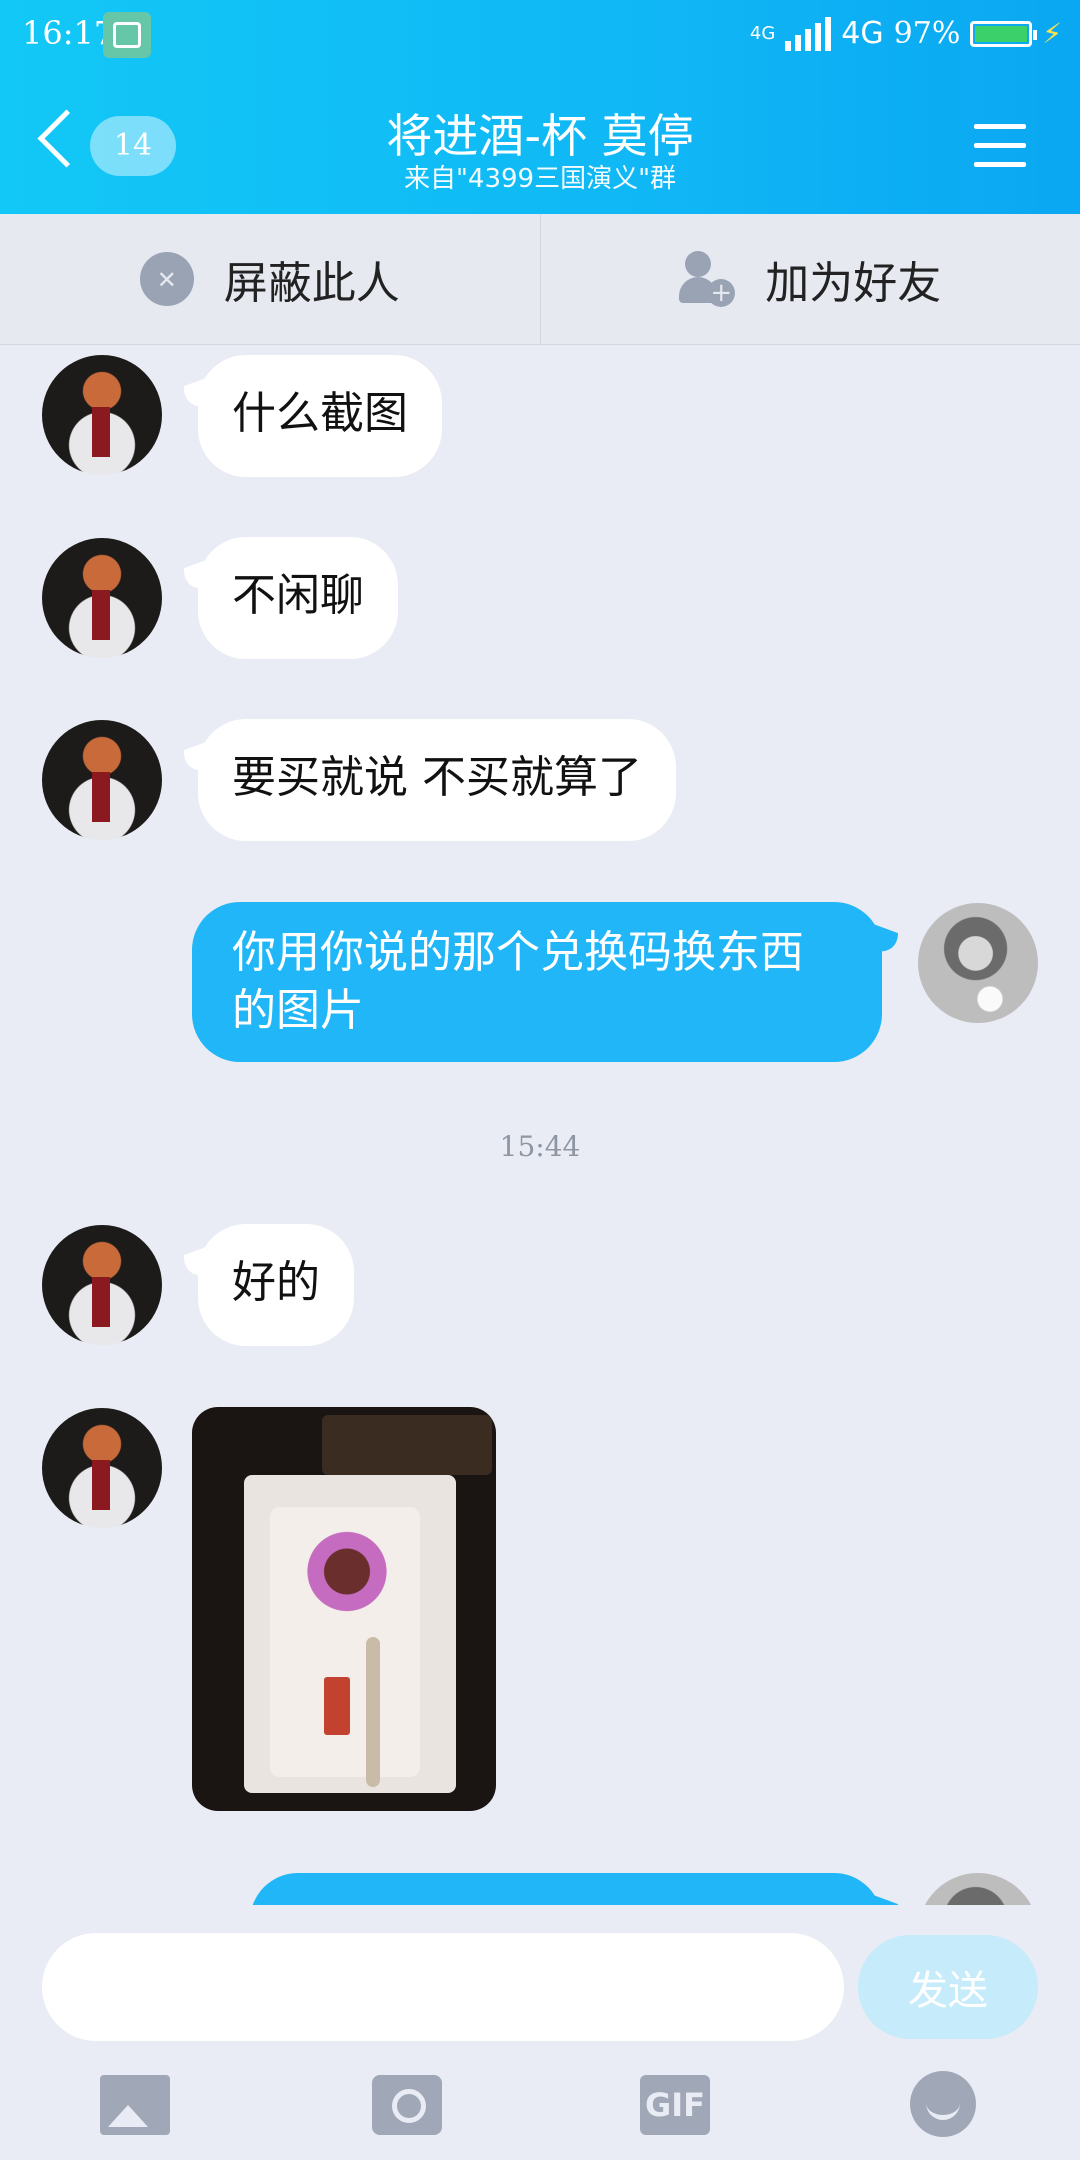  I want to click on block-label: 屏蔽此人, so click(311, 283).